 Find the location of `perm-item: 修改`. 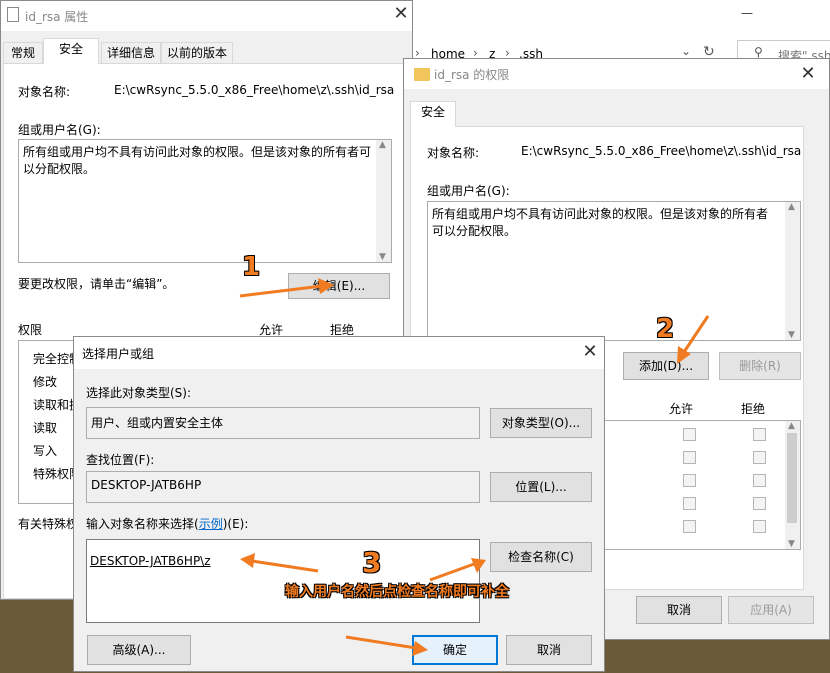

perm-item: 修改 is located at coordinates (45, 382).